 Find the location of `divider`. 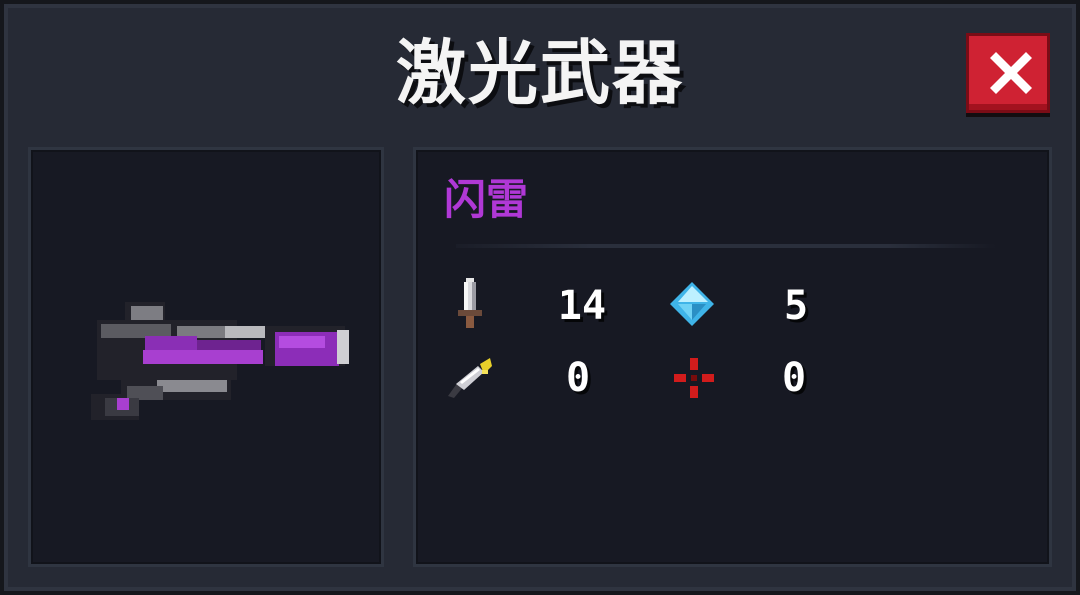

divider is located at coordinates (726, 246).